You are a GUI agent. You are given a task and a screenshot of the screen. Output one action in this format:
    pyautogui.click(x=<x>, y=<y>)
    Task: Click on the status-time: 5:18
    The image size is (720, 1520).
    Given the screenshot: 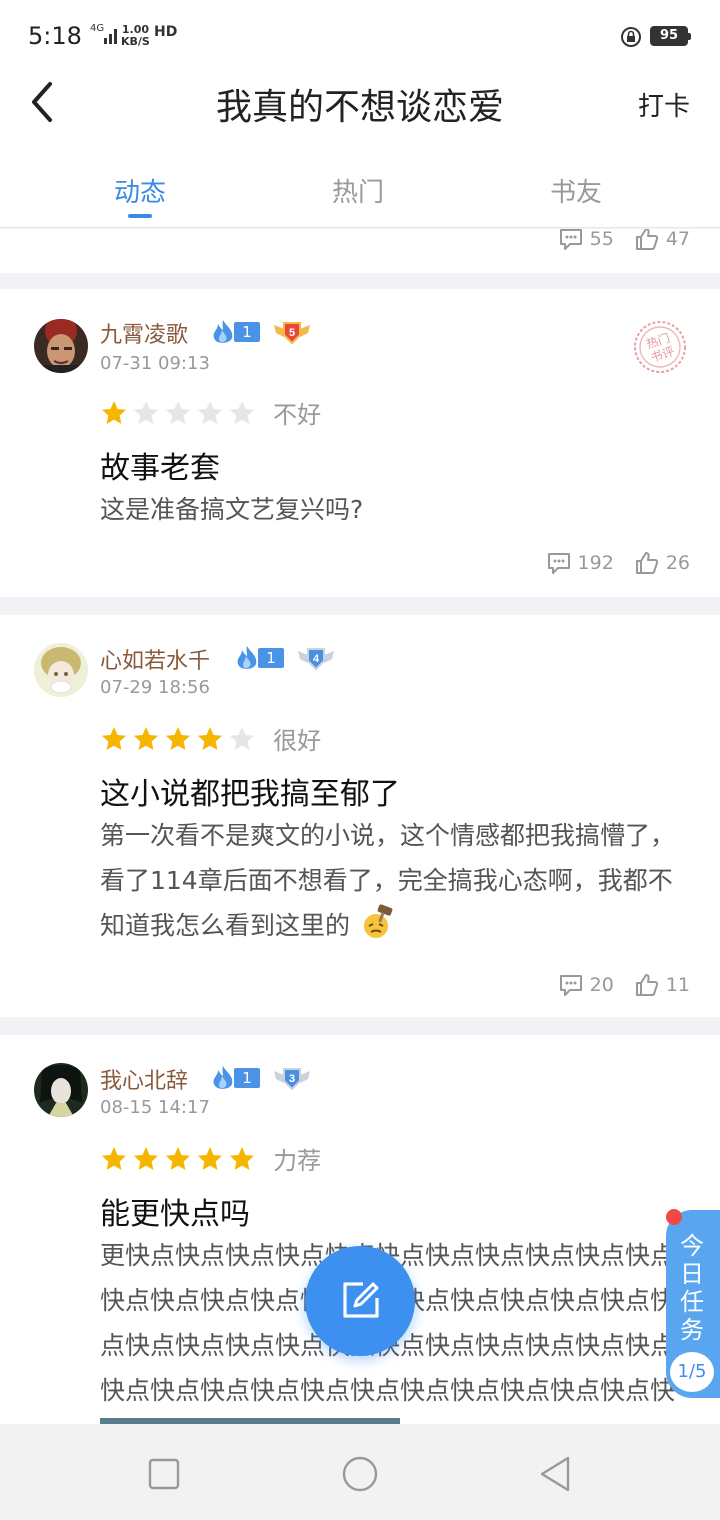 What is the action you would take?
    pyautogui.click(x=55, y=36)
    